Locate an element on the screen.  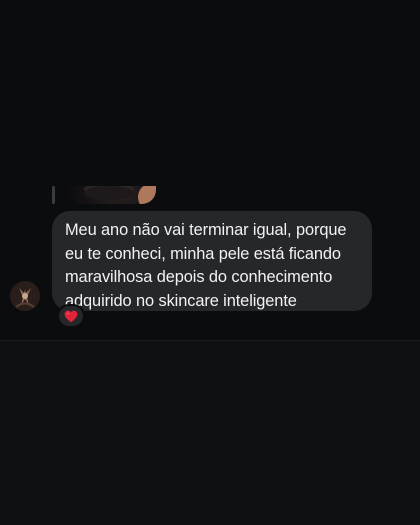
heart-icon is located at coordinates (71, 316).